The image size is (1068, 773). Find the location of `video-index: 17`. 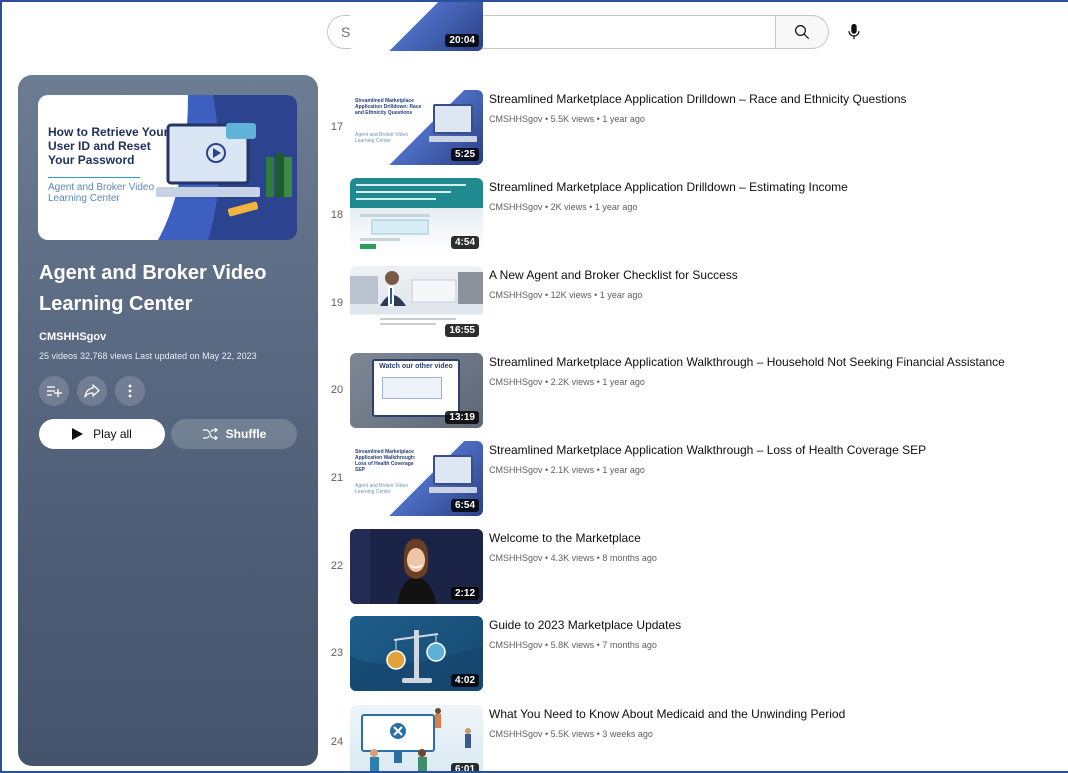

video-index: 17 is located at coordinates (337, 127).